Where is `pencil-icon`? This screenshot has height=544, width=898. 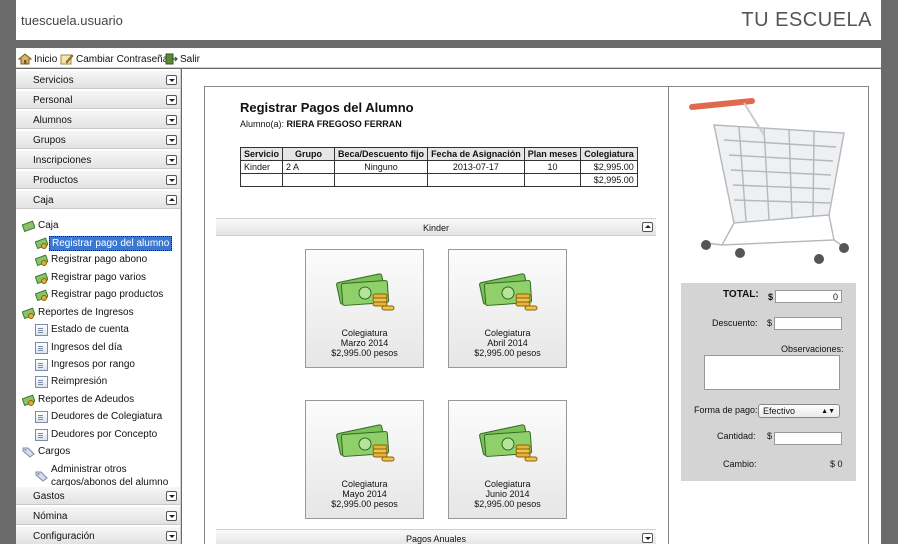
pencil-icon is located at coordinates (67, 59).